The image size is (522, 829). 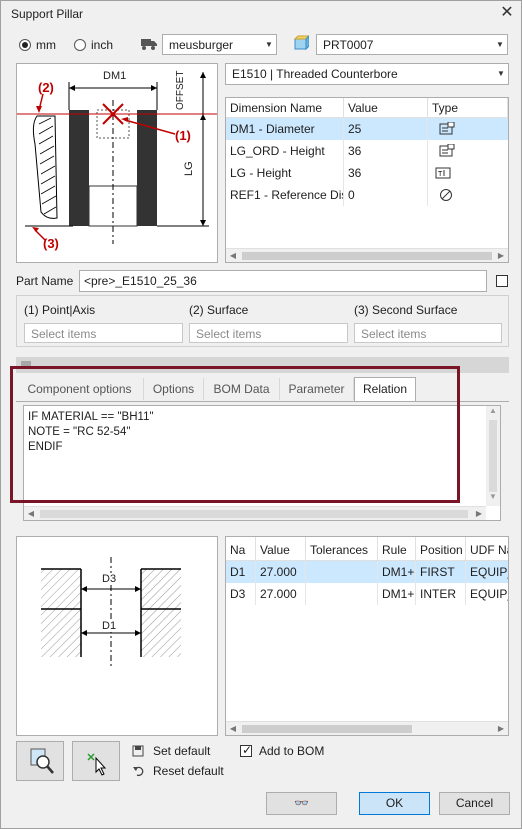 I want to click on d1-label: D1, so click(x=109, y=626).